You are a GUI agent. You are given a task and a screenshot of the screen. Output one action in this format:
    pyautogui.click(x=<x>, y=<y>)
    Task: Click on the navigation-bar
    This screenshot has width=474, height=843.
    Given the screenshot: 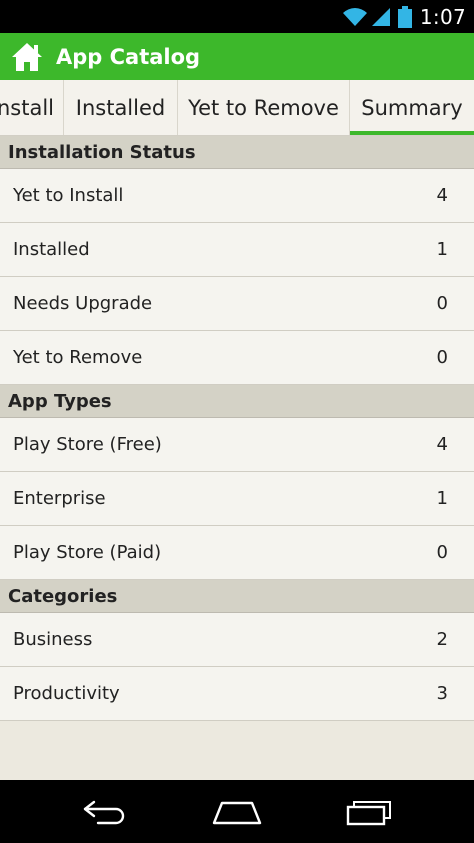 What is the action you would take?
    pyautogui.click(x=237, y=811)
    